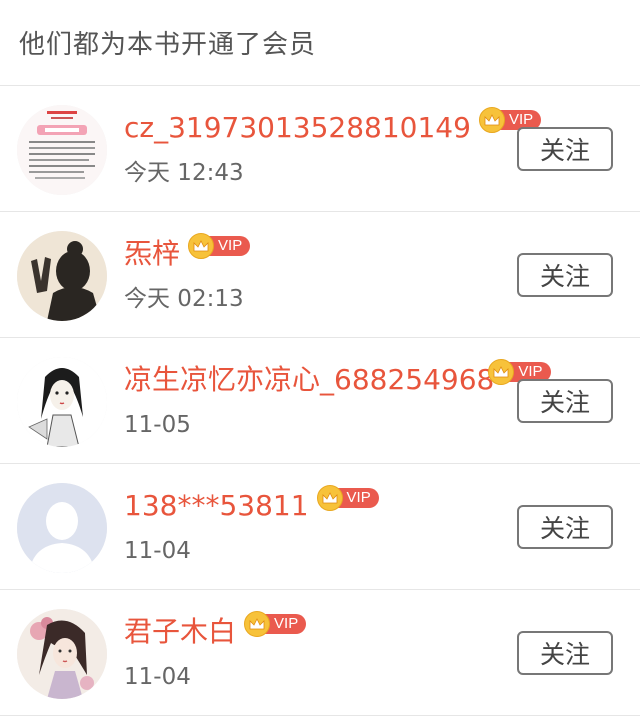 This screenshot has width=640, height=727. Describe the element at coordinates (184, 299) in the screenshot. I see `join-time: 今天 02:13` at that location.